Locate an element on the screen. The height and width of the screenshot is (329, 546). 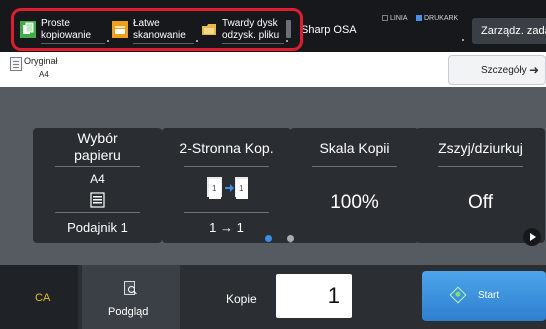
tile-duplex-footer: 1 → 1 is located at coordinates (226, 227).